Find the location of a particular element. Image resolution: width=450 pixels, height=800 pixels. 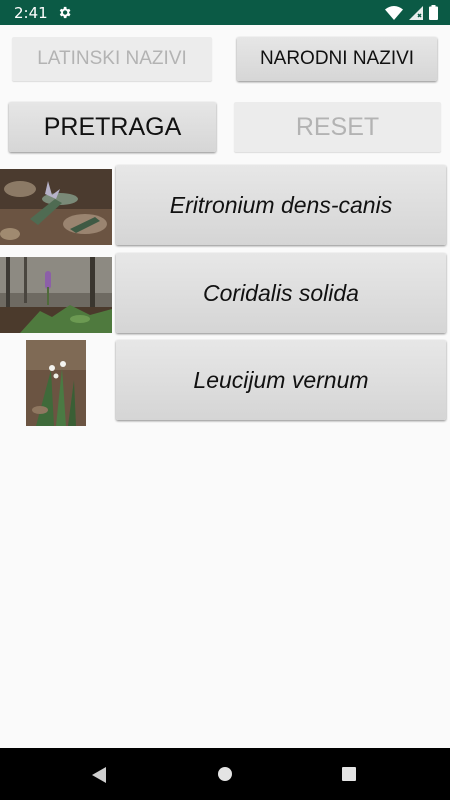

eritronium-photo is located at coordinates (56, 207).